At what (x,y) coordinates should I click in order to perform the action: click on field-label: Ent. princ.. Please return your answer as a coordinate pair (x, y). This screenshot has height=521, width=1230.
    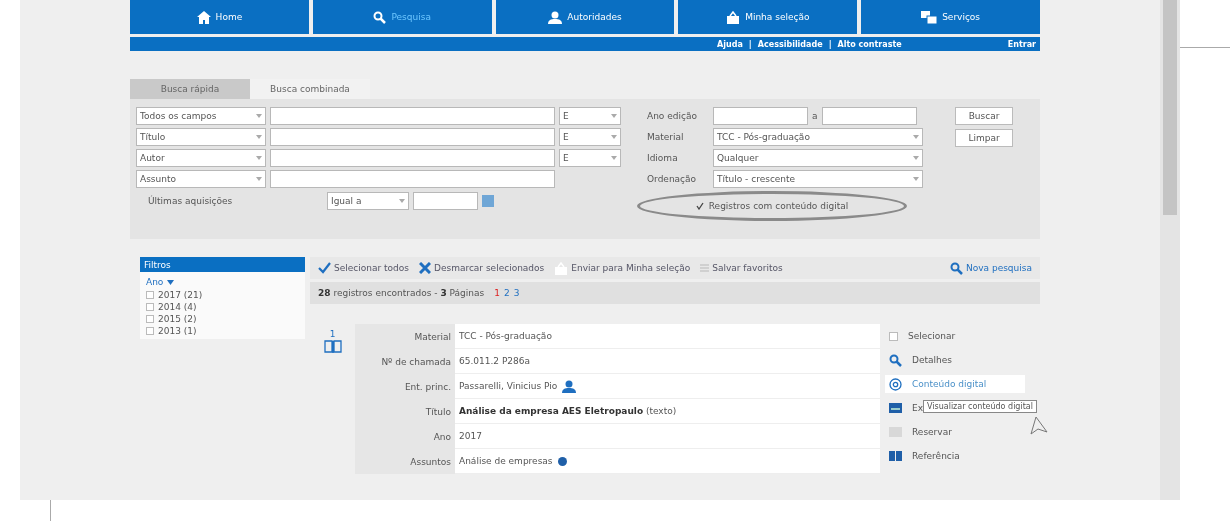
    Looking at the image, I should click on (405, 386).